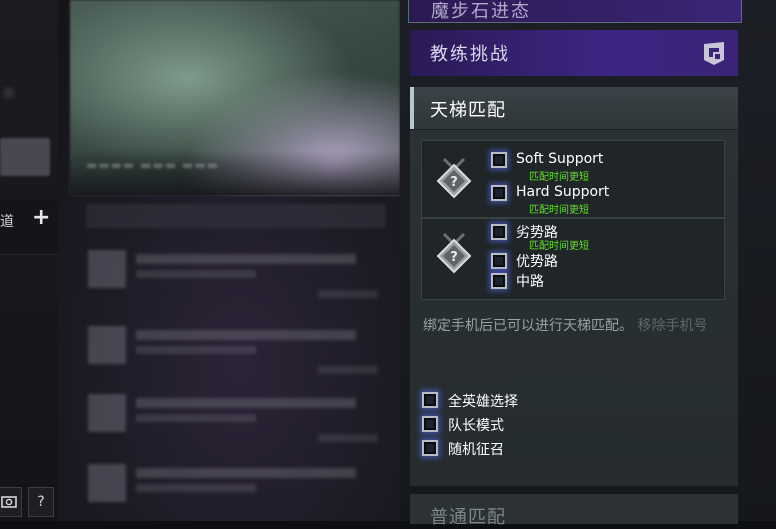 Image resolution: width=776 pixels, height=529 pixels. I want to click on remove-phone-link: 移除手机号, so click(672, 326).